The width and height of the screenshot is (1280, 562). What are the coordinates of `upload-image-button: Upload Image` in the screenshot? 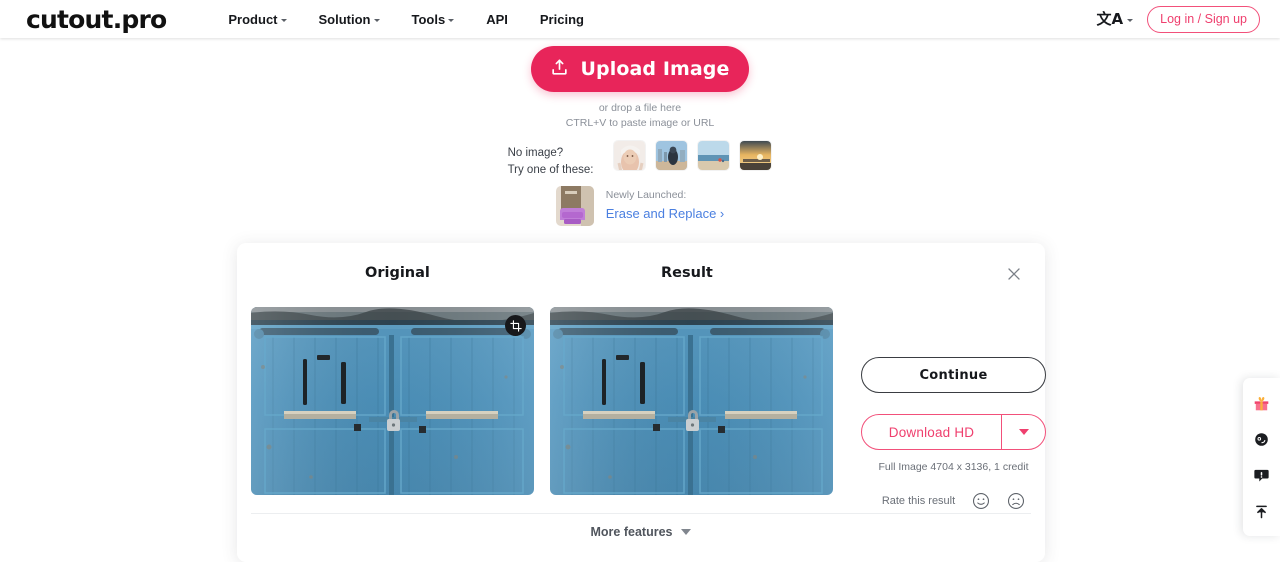 It's located at (640, 69).